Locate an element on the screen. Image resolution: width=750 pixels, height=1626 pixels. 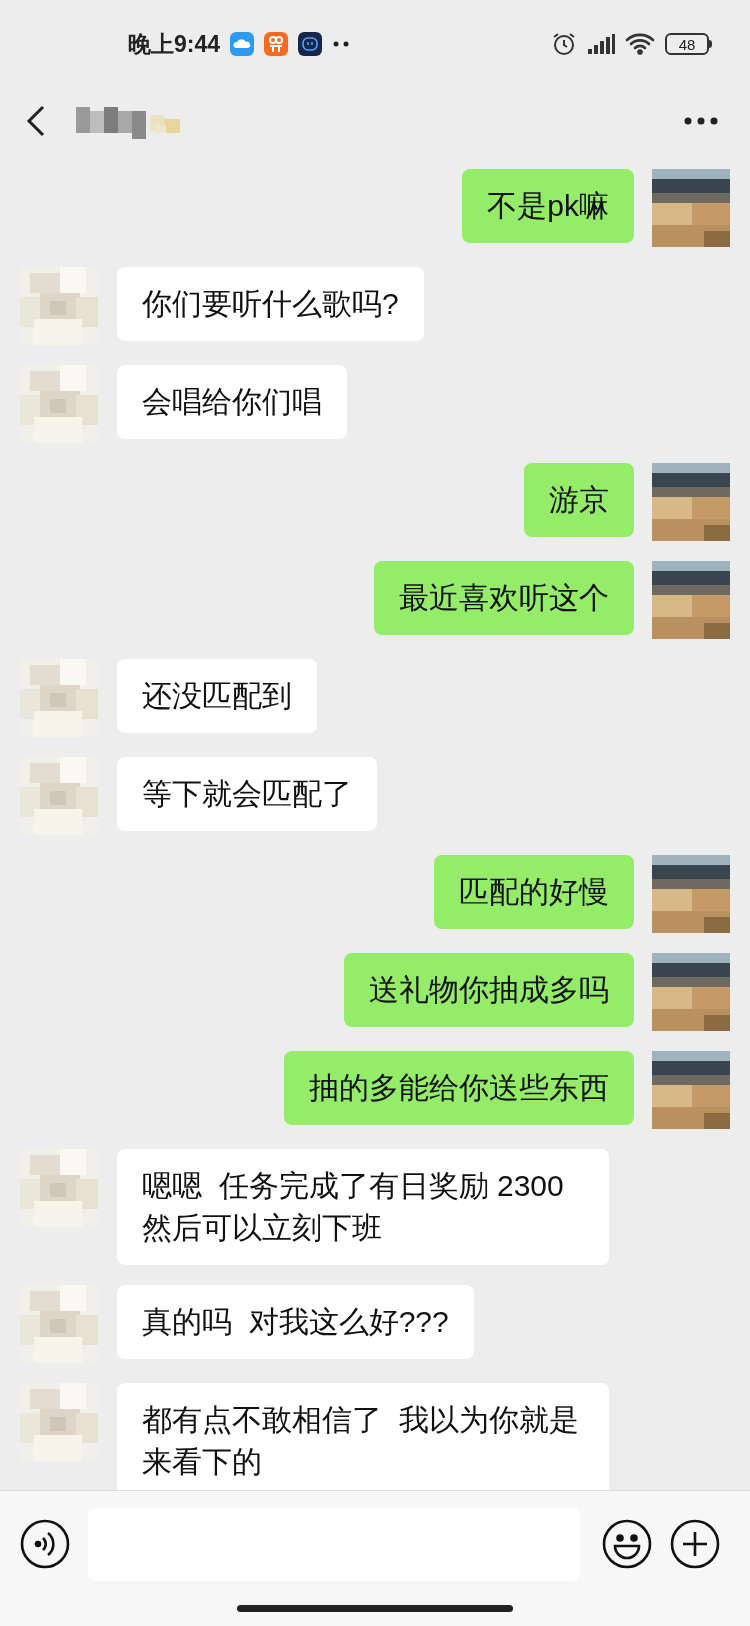
message-bubble: 不是pk嘛 is located at coordinates (548, 206).